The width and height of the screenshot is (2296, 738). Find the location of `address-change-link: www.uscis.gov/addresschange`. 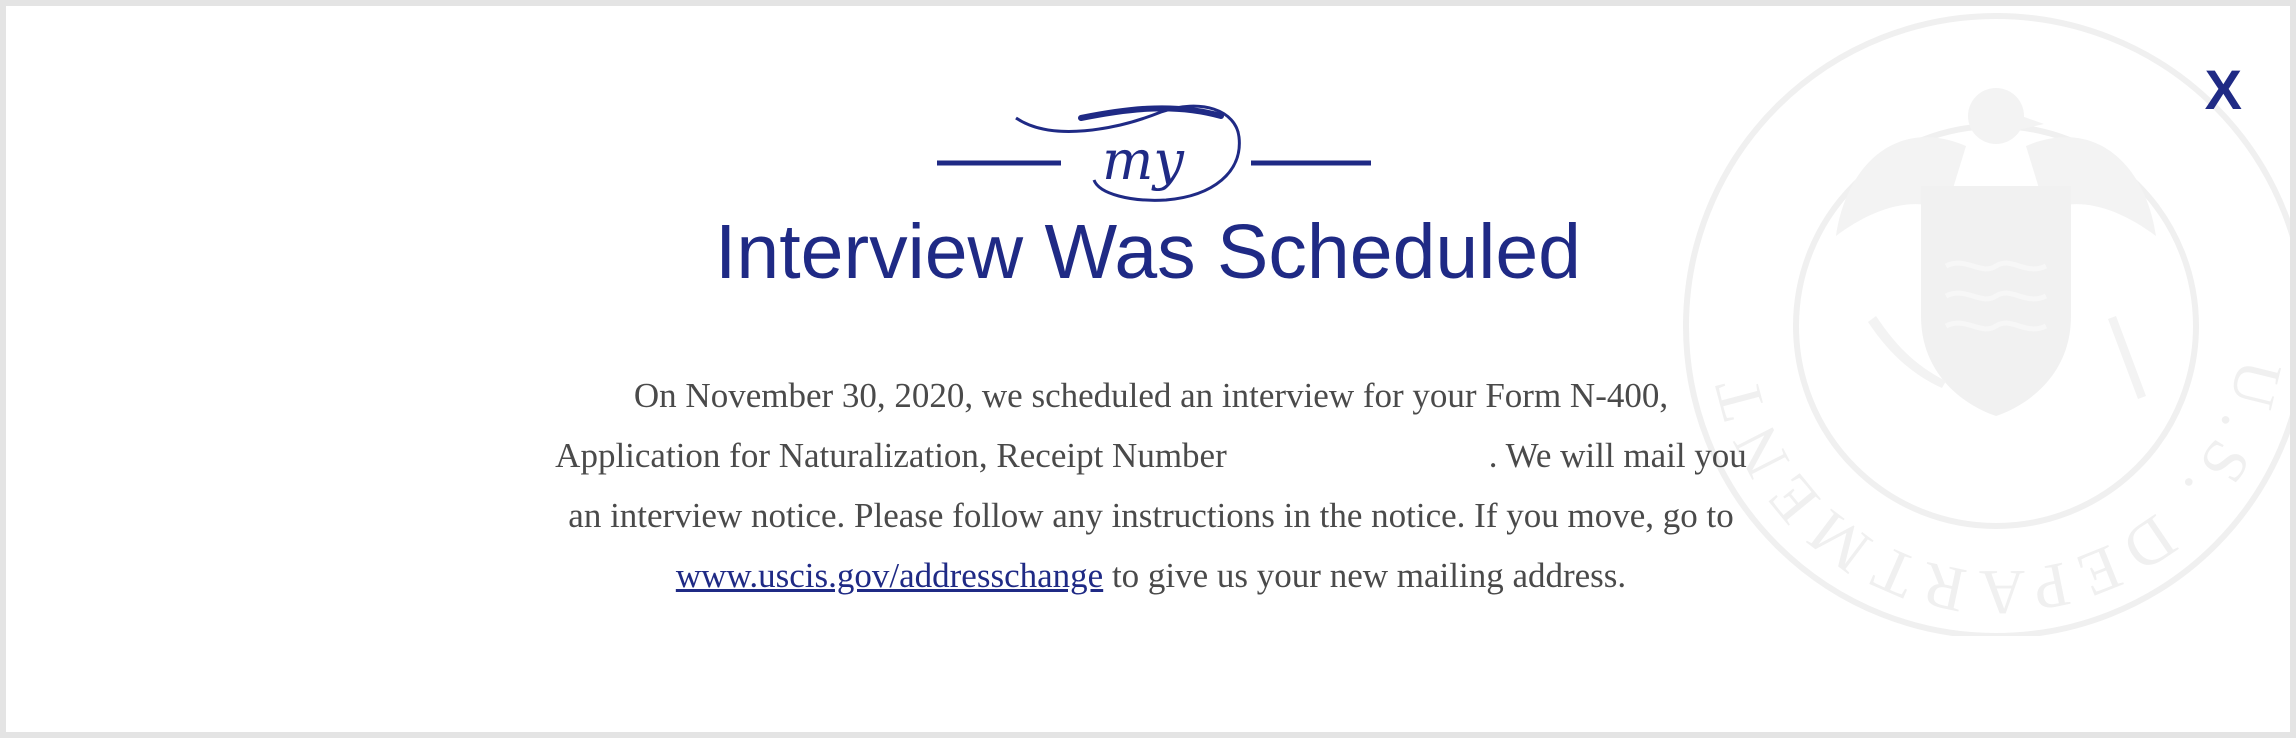

address-change-link: www.uscis.gov/addresschange is located at coordinates (889, 575).